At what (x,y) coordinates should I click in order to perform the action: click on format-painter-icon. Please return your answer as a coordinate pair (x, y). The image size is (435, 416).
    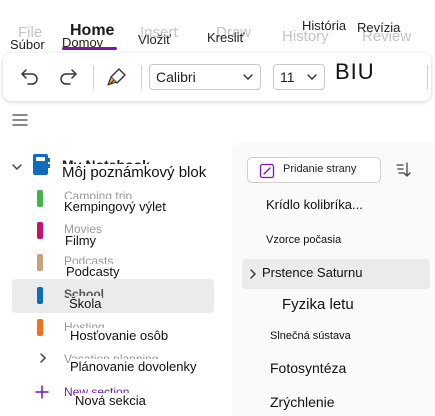
    Looking at the image, I should click on (116, 77).